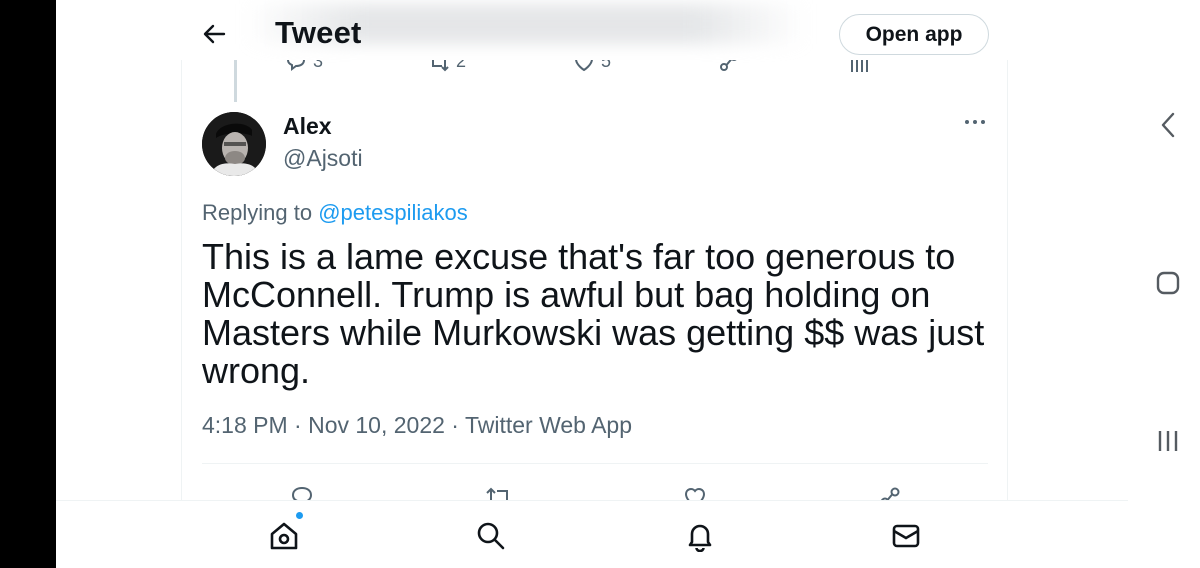 The image size is (1200, 568). I want to click on mail-icon, so click(906, 536).